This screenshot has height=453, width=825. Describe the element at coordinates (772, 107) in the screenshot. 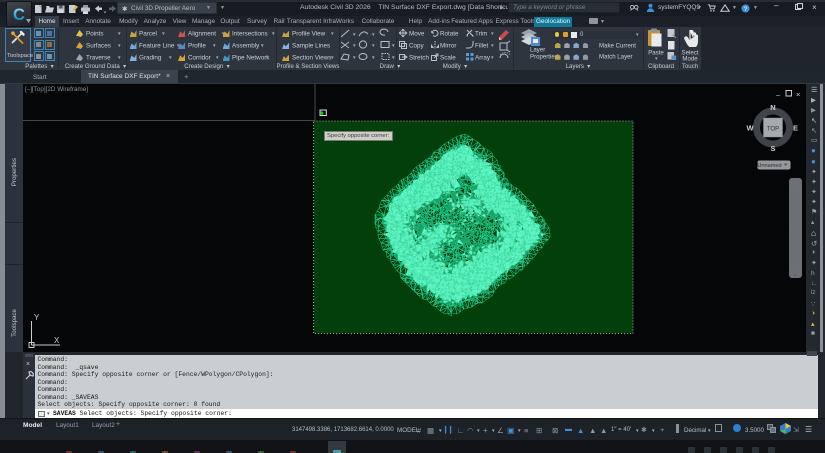

I see `svg-text: N` at that location.